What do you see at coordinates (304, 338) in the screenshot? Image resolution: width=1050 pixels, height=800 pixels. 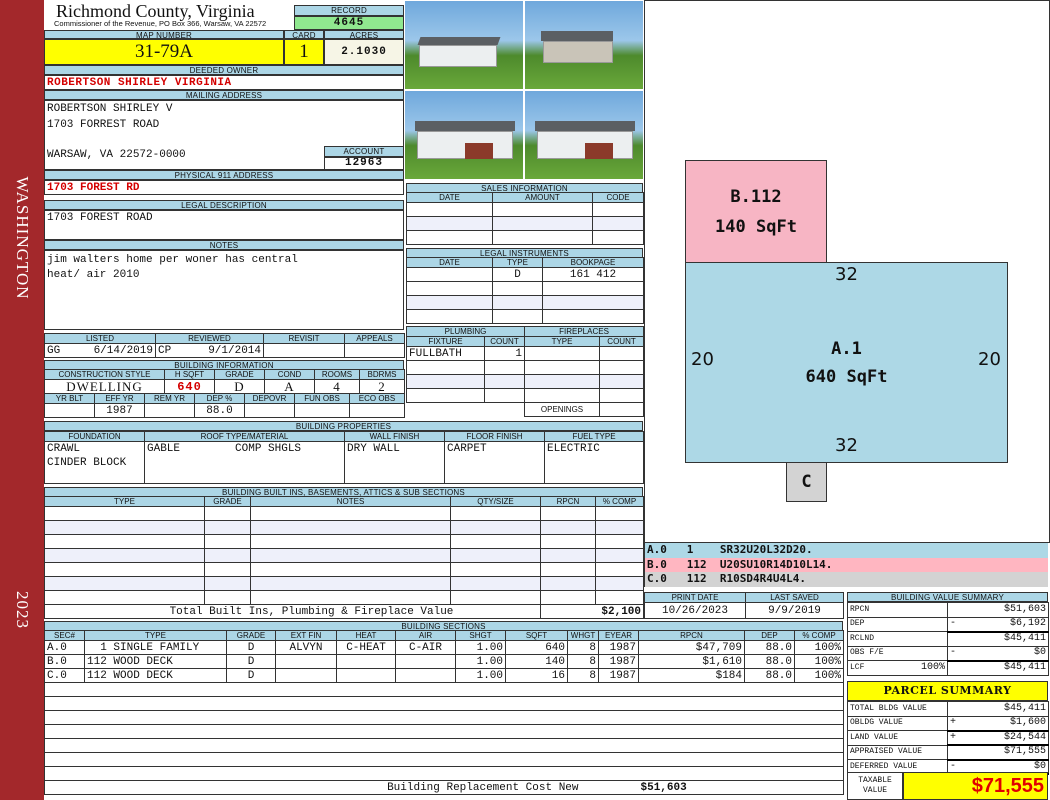 I see `revisit-header: REVISIT` at bounding box center [304, 338].